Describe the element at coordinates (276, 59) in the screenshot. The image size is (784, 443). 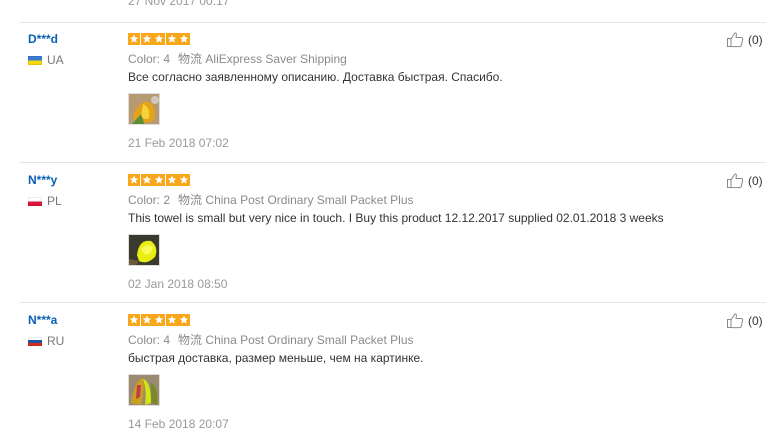
I see `shipping-method: AliExpress Saver Shipping` at that location.